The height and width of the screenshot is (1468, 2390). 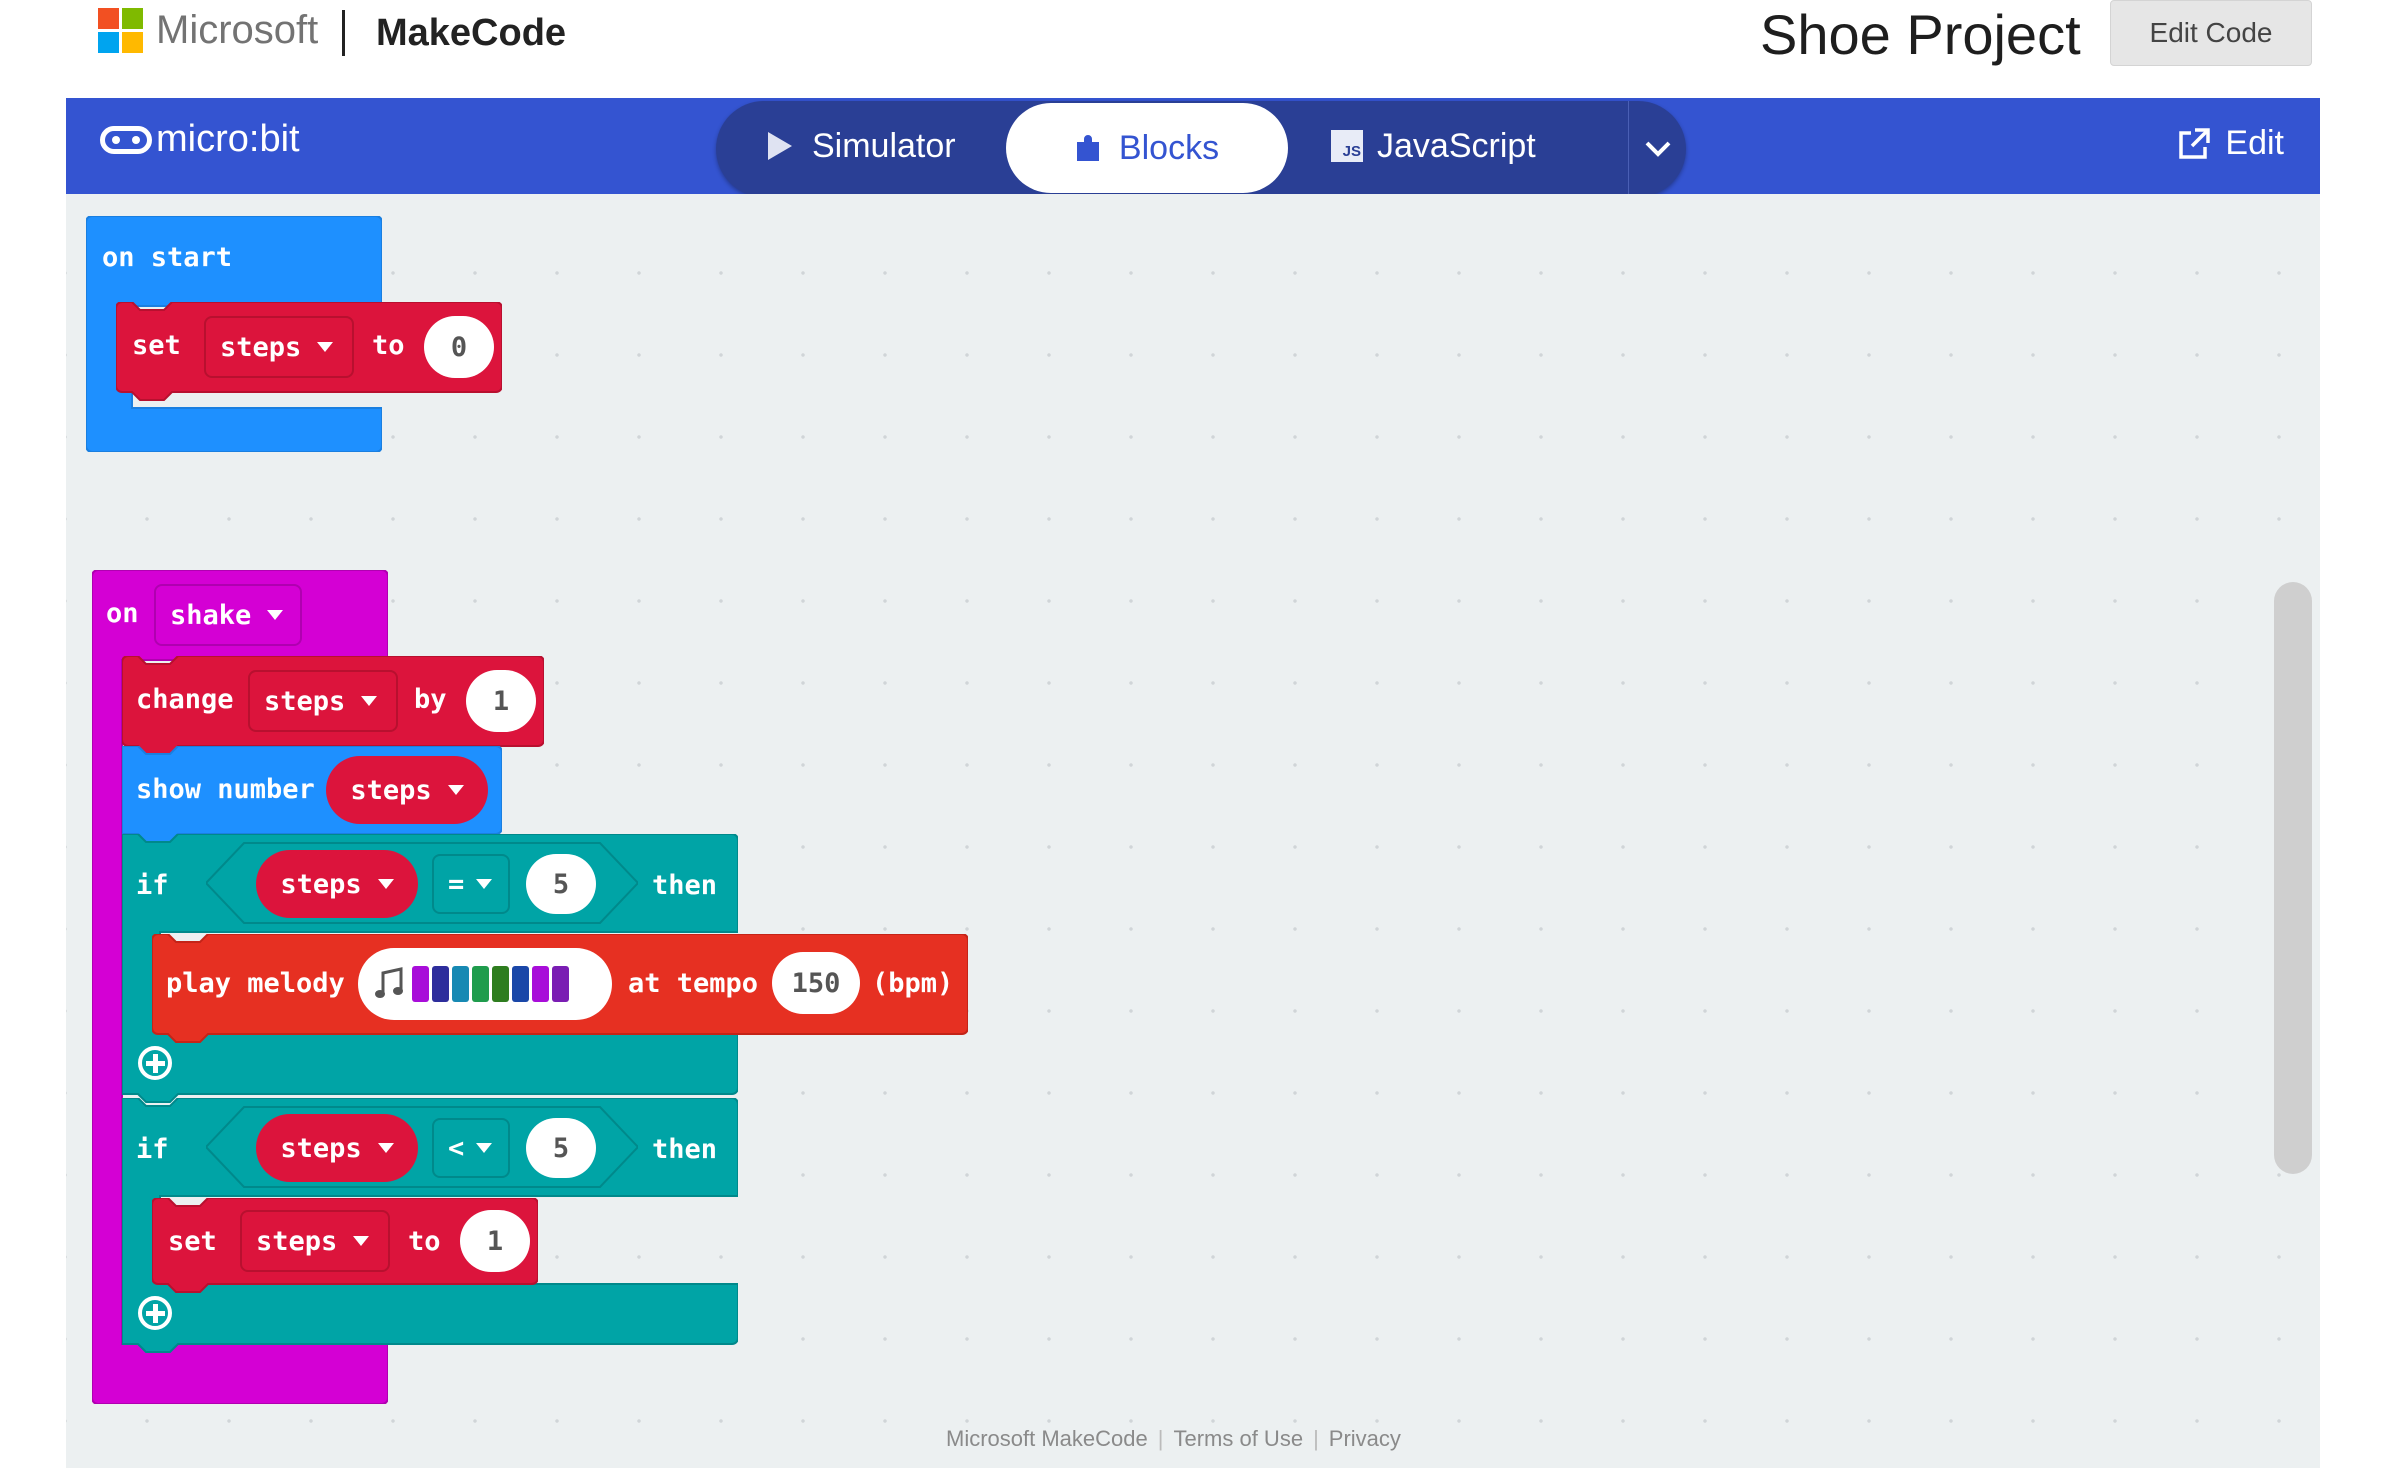 What do you see at coordinates (471, 33) in the screenshot?
I see `makecode-brand-text: MakeCode` at bounding box center [471, 33].